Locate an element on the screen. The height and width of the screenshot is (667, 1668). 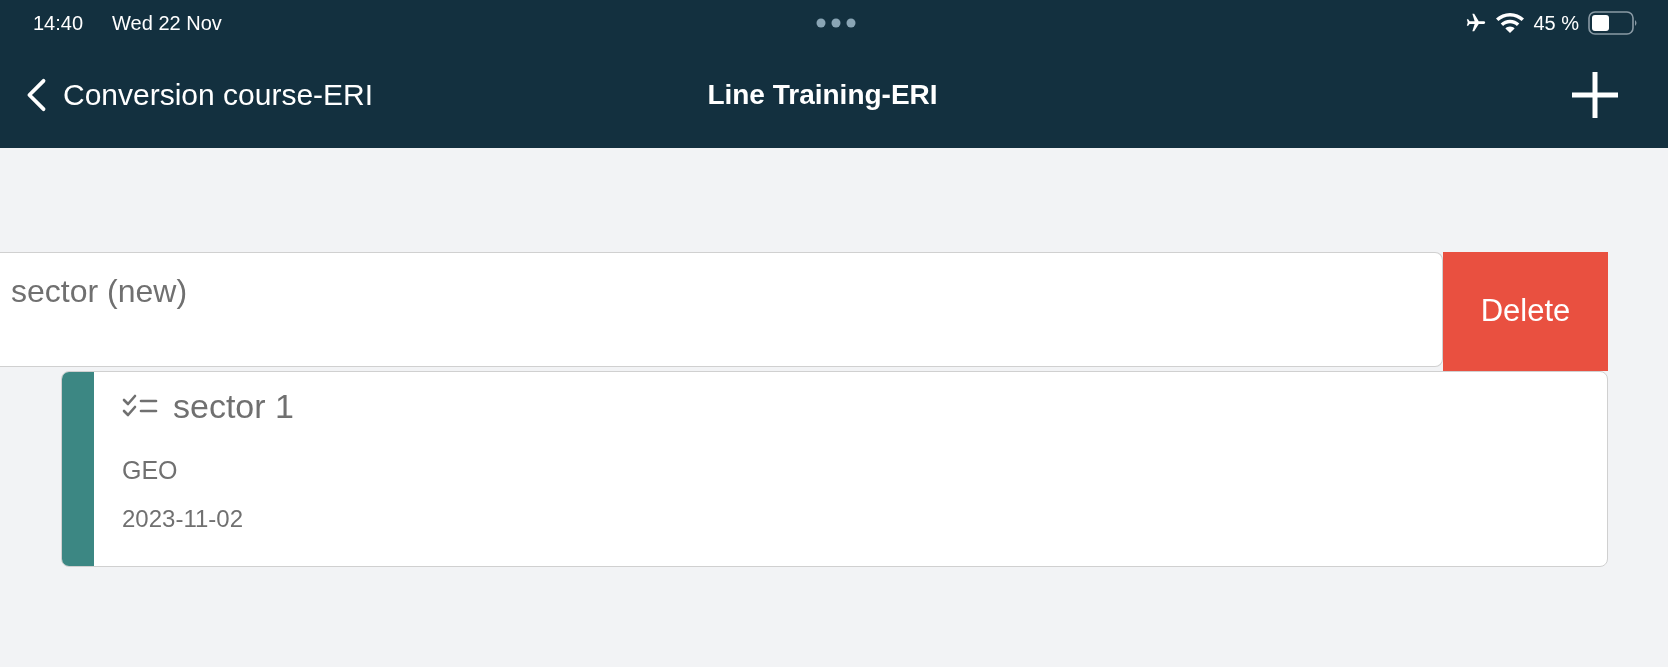
page-title: Line Training-ERI is located at coordinates (822, 95).